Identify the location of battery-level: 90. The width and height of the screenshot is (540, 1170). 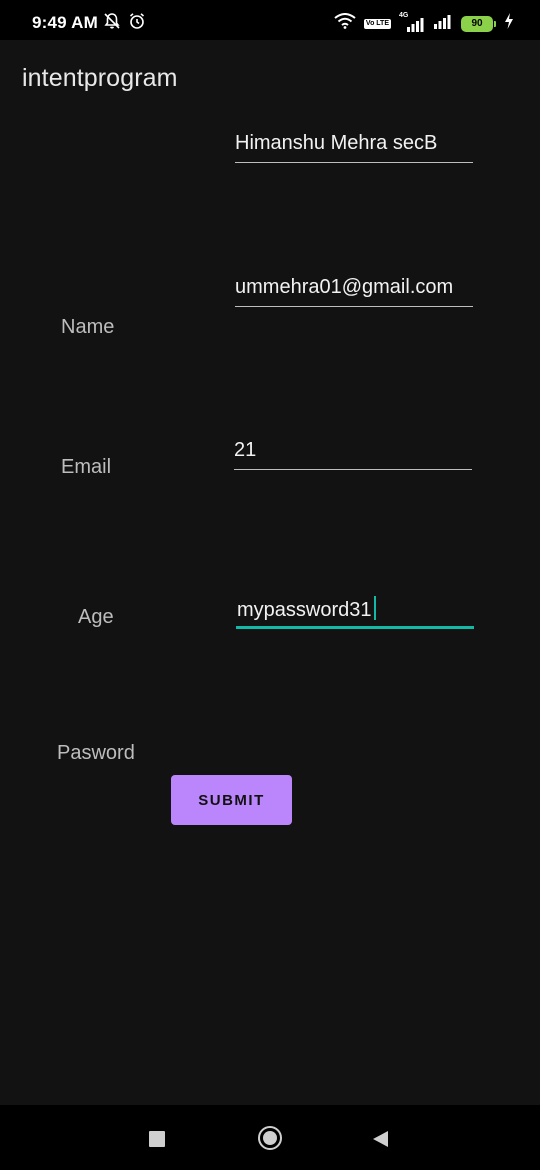
(477, 23).